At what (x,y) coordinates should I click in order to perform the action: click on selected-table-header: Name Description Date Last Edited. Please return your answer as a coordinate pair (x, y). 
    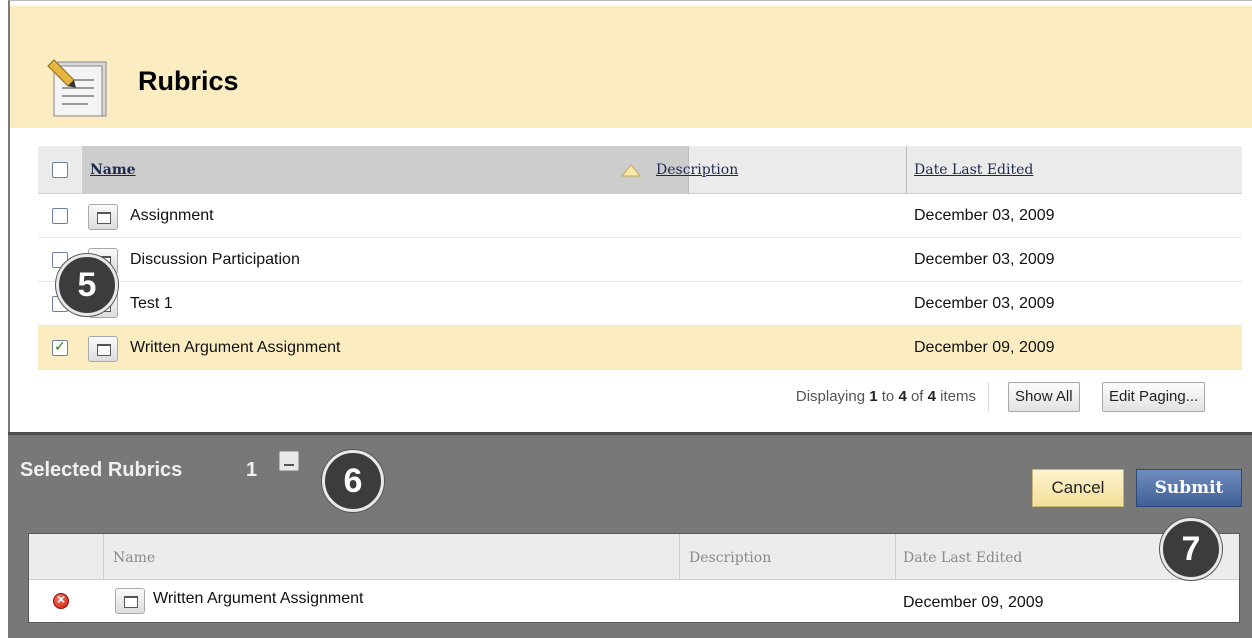
    Looking at the image, I should click on (634, 557).